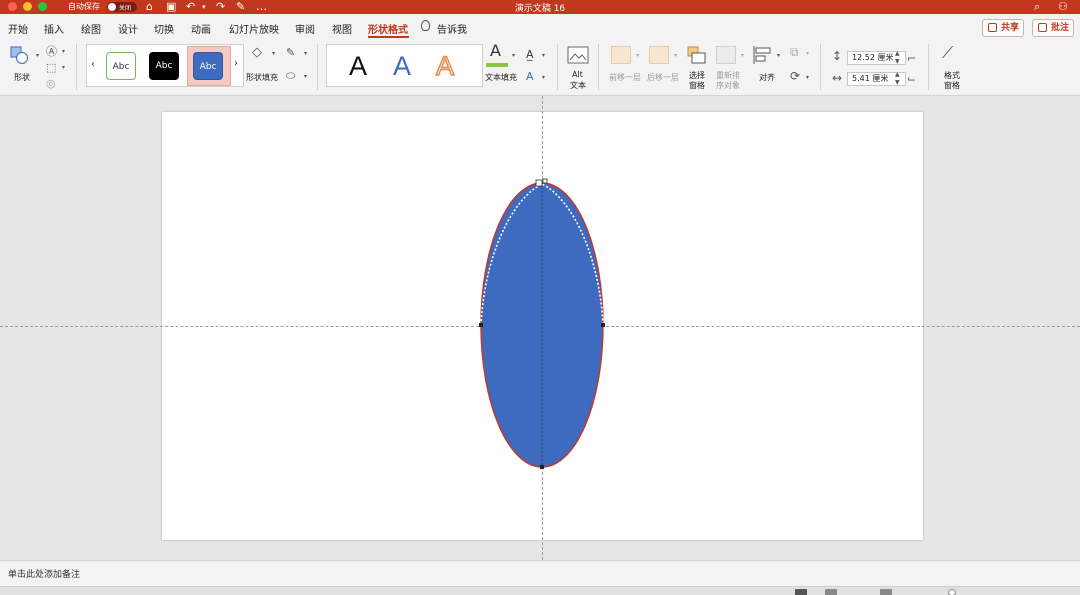 The height and width of the screenshot is (595, 1080). I want to click on tab-design: 设计, so click(128, 28).